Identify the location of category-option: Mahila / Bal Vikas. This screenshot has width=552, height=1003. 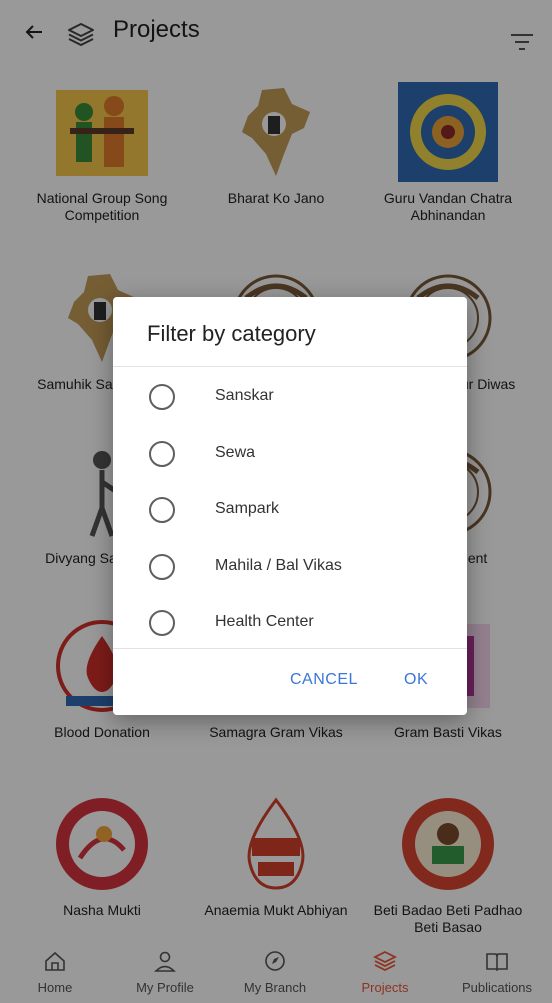
(290, 567).